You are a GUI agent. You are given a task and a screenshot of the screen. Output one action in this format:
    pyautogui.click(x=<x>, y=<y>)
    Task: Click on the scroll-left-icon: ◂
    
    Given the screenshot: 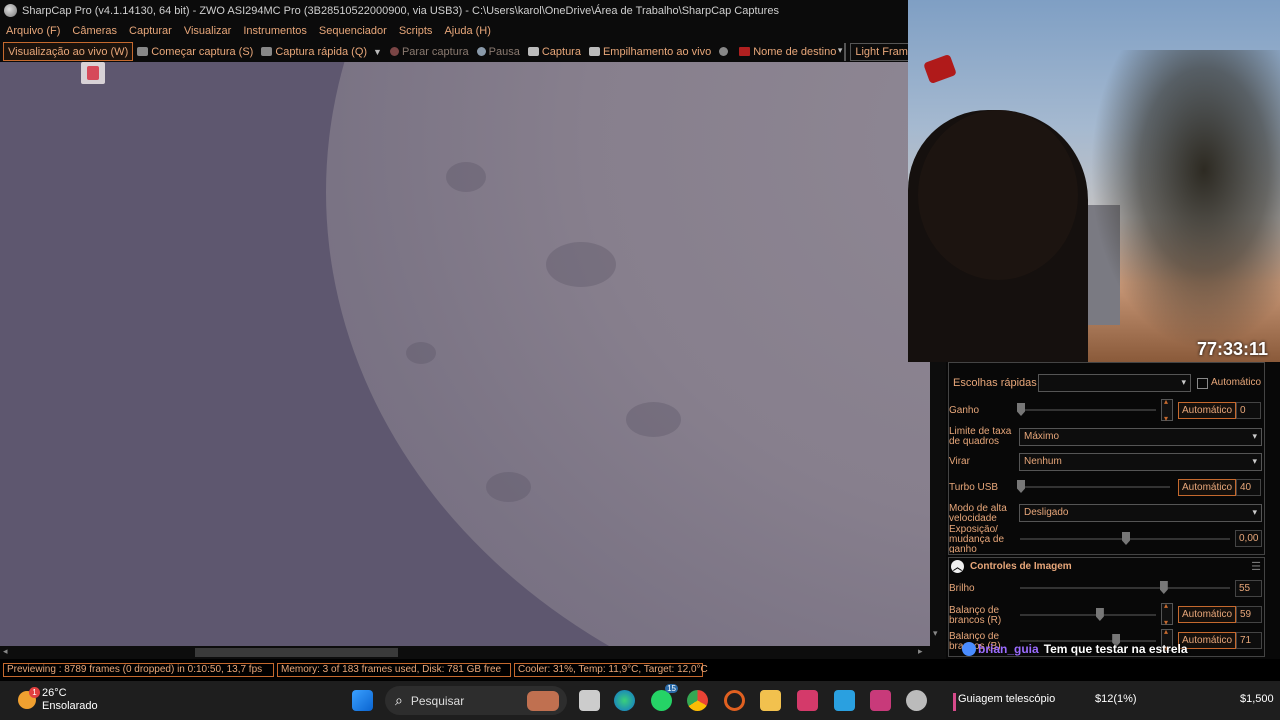 What is the action you would take?
    pyautogui.click(x=5, y=651)
    